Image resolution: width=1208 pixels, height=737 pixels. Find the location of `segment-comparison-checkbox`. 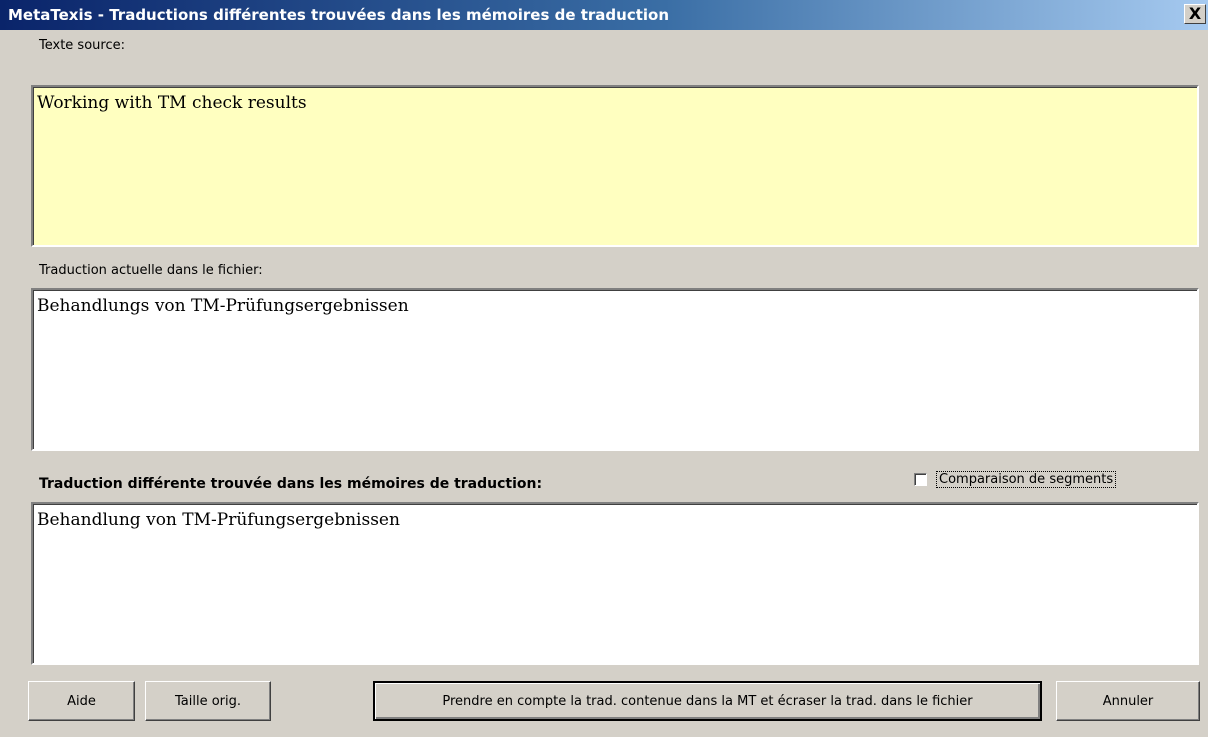

segment-comparison-checkbox is located at coordinates (920, 479).